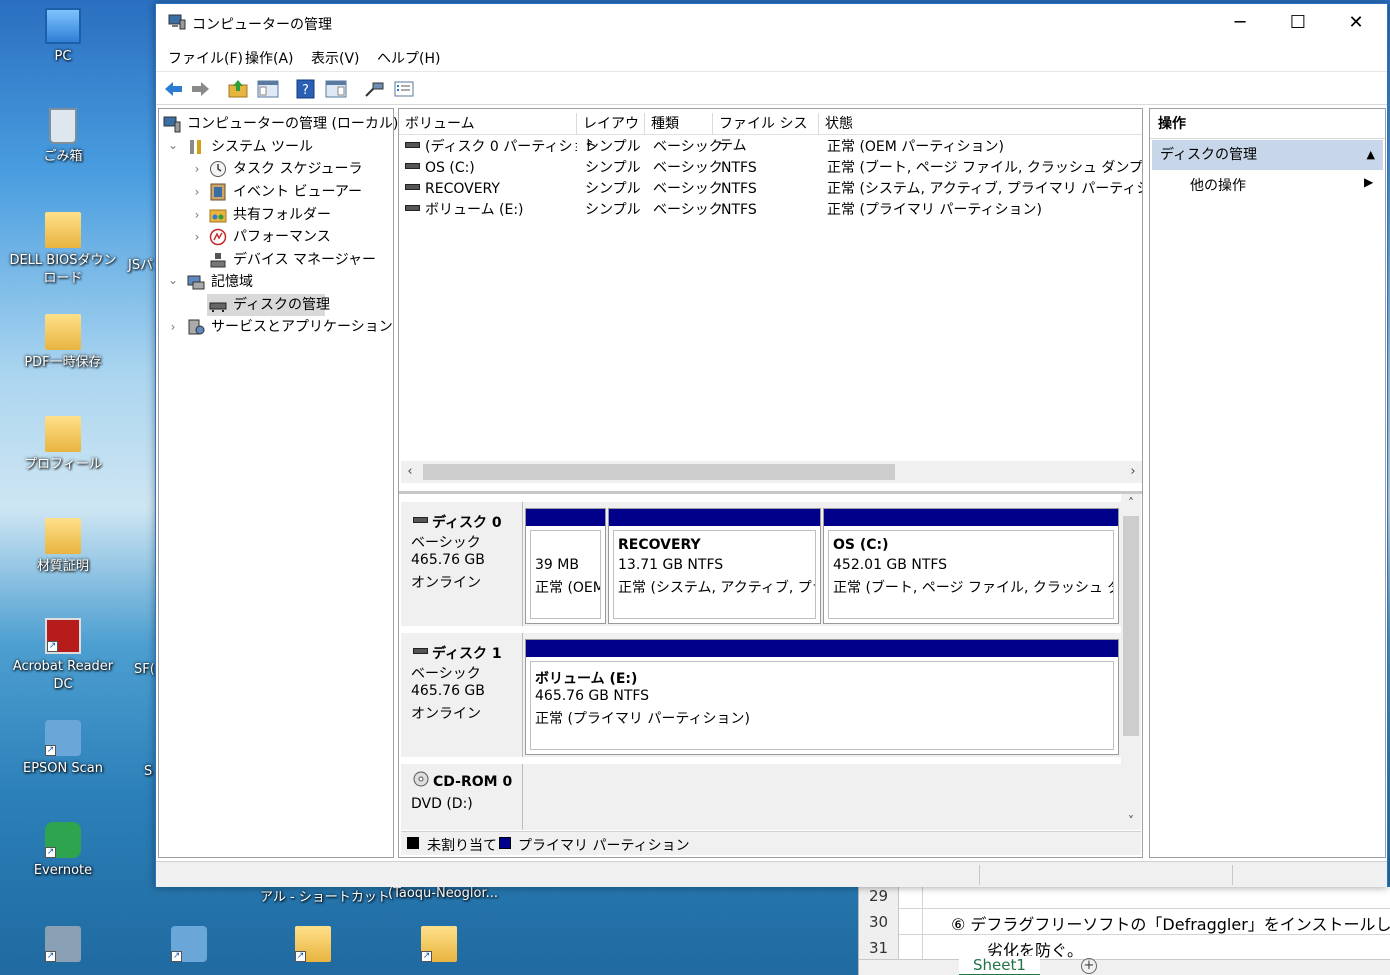 Image resolution: width=1390 pixels, height=975 pixels. What do you see at coordinates (771, 874) in the screenshot?
I see `status-bar` at bounding box center [771, 874].